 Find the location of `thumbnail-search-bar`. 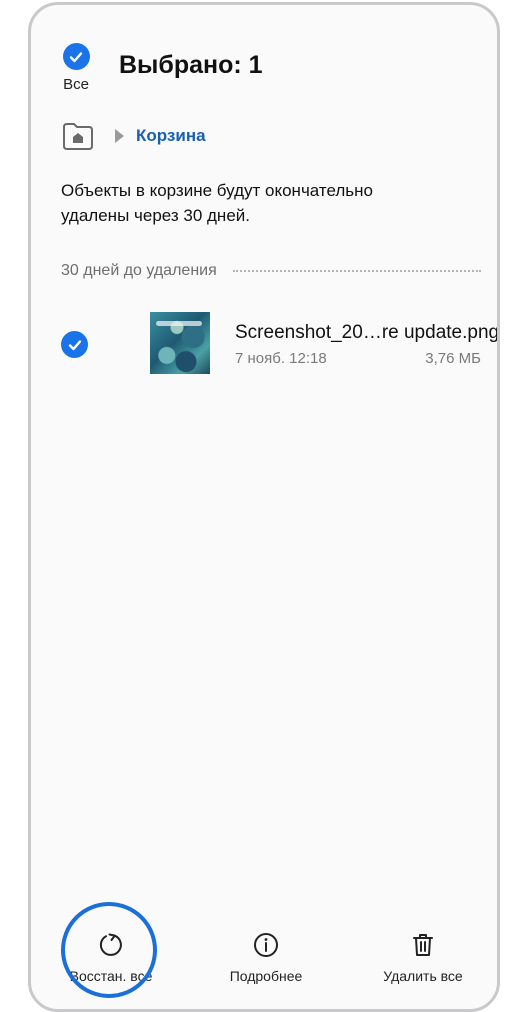

thumbnail-search-bar is located at coordinates (179, 323).